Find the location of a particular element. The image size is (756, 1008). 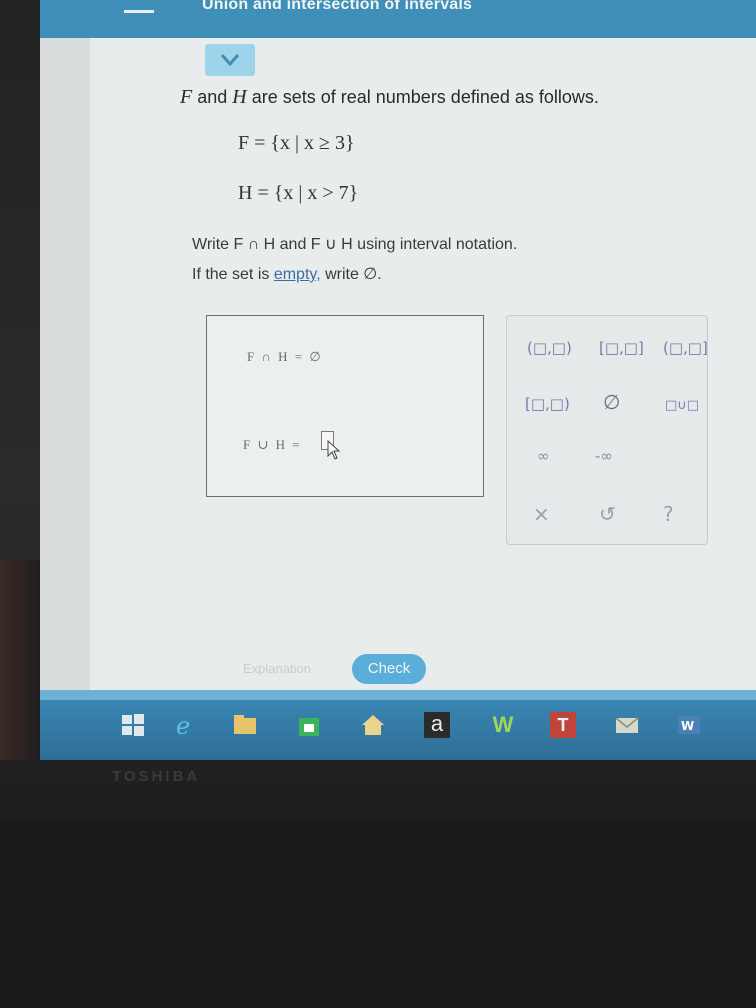

taskbar: e a W T W is located at coordinates (398, 725).